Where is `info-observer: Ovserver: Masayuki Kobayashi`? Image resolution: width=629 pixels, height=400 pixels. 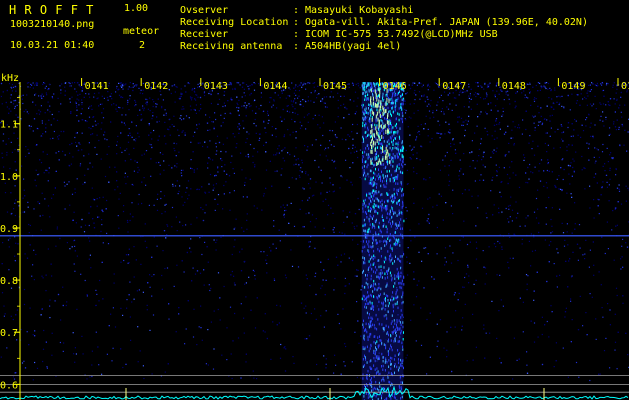 info-observer: Ovserver: Masayuki Kobayashi is located at coordinates (296, 10).